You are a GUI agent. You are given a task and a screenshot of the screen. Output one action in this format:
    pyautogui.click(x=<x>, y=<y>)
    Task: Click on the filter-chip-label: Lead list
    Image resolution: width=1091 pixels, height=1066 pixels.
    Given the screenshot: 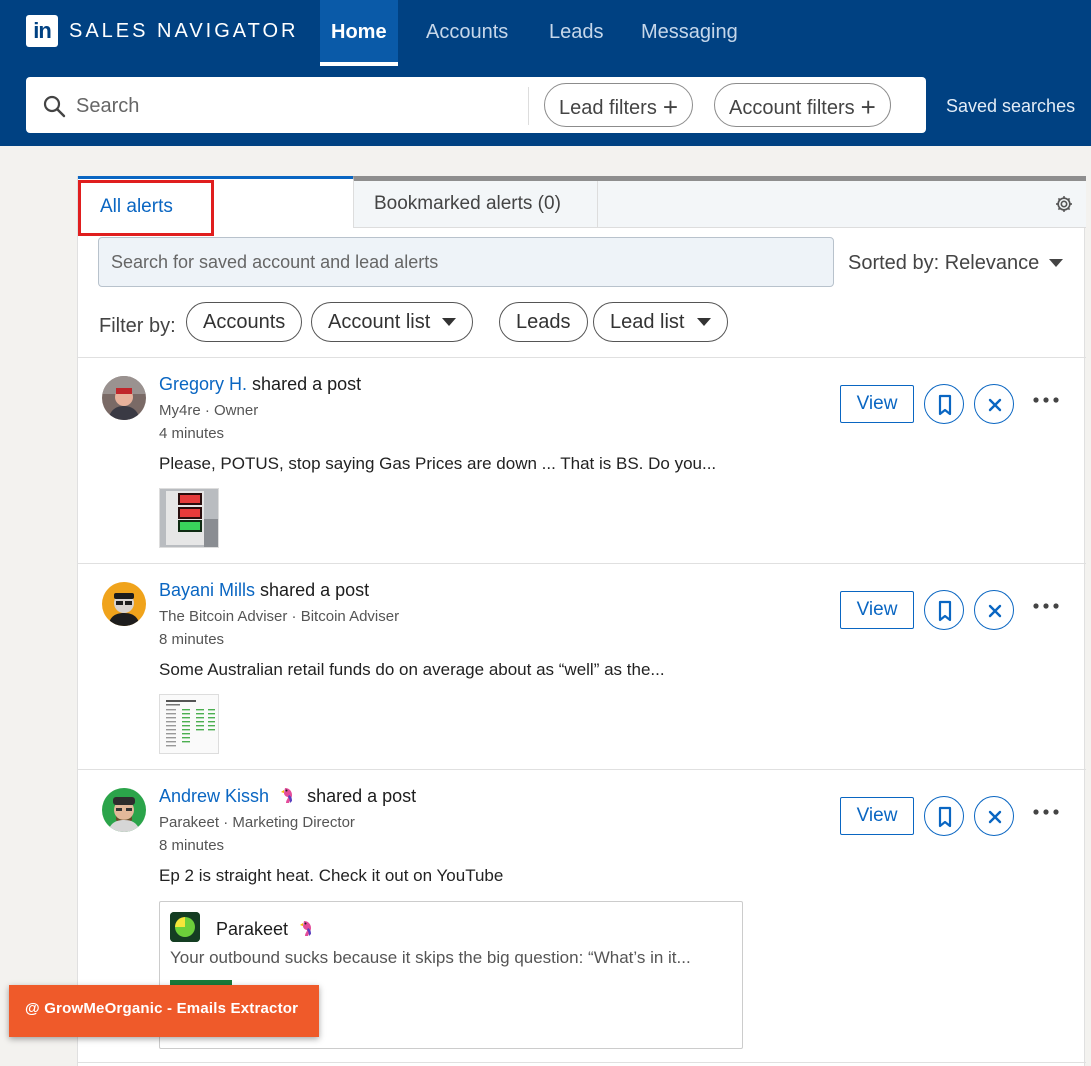 What is the action you would take?
    pyautogui.click(x=647, y=322)
    